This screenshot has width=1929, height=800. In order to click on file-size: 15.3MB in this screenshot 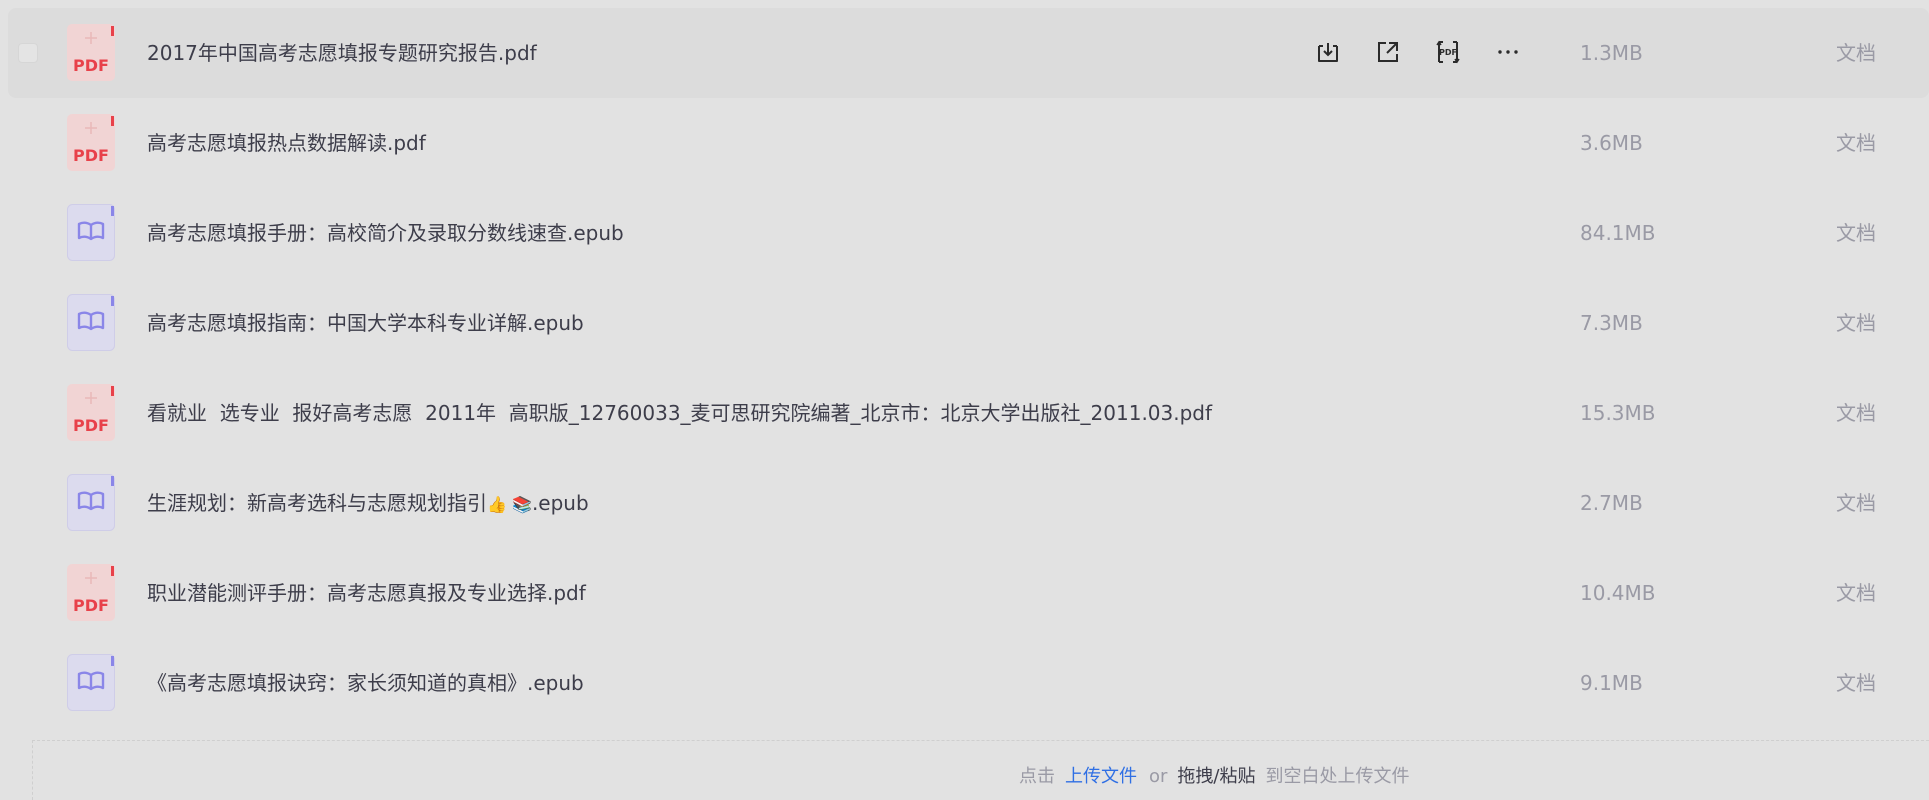, I will do `click(1618, 413)`.